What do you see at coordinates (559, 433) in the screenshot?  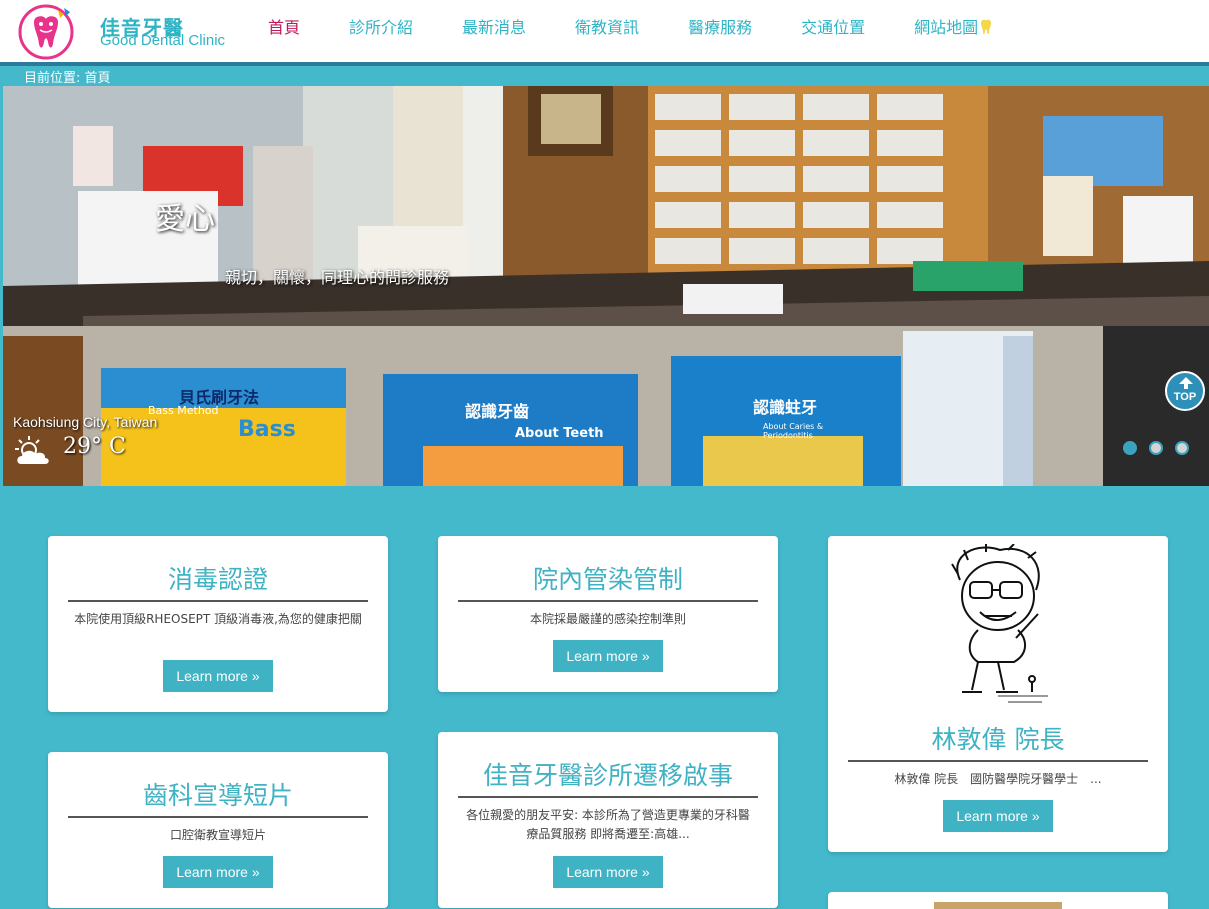 I see `poster-about-teeth-subtitle: About Teeth` at bounding box center [559, 433].